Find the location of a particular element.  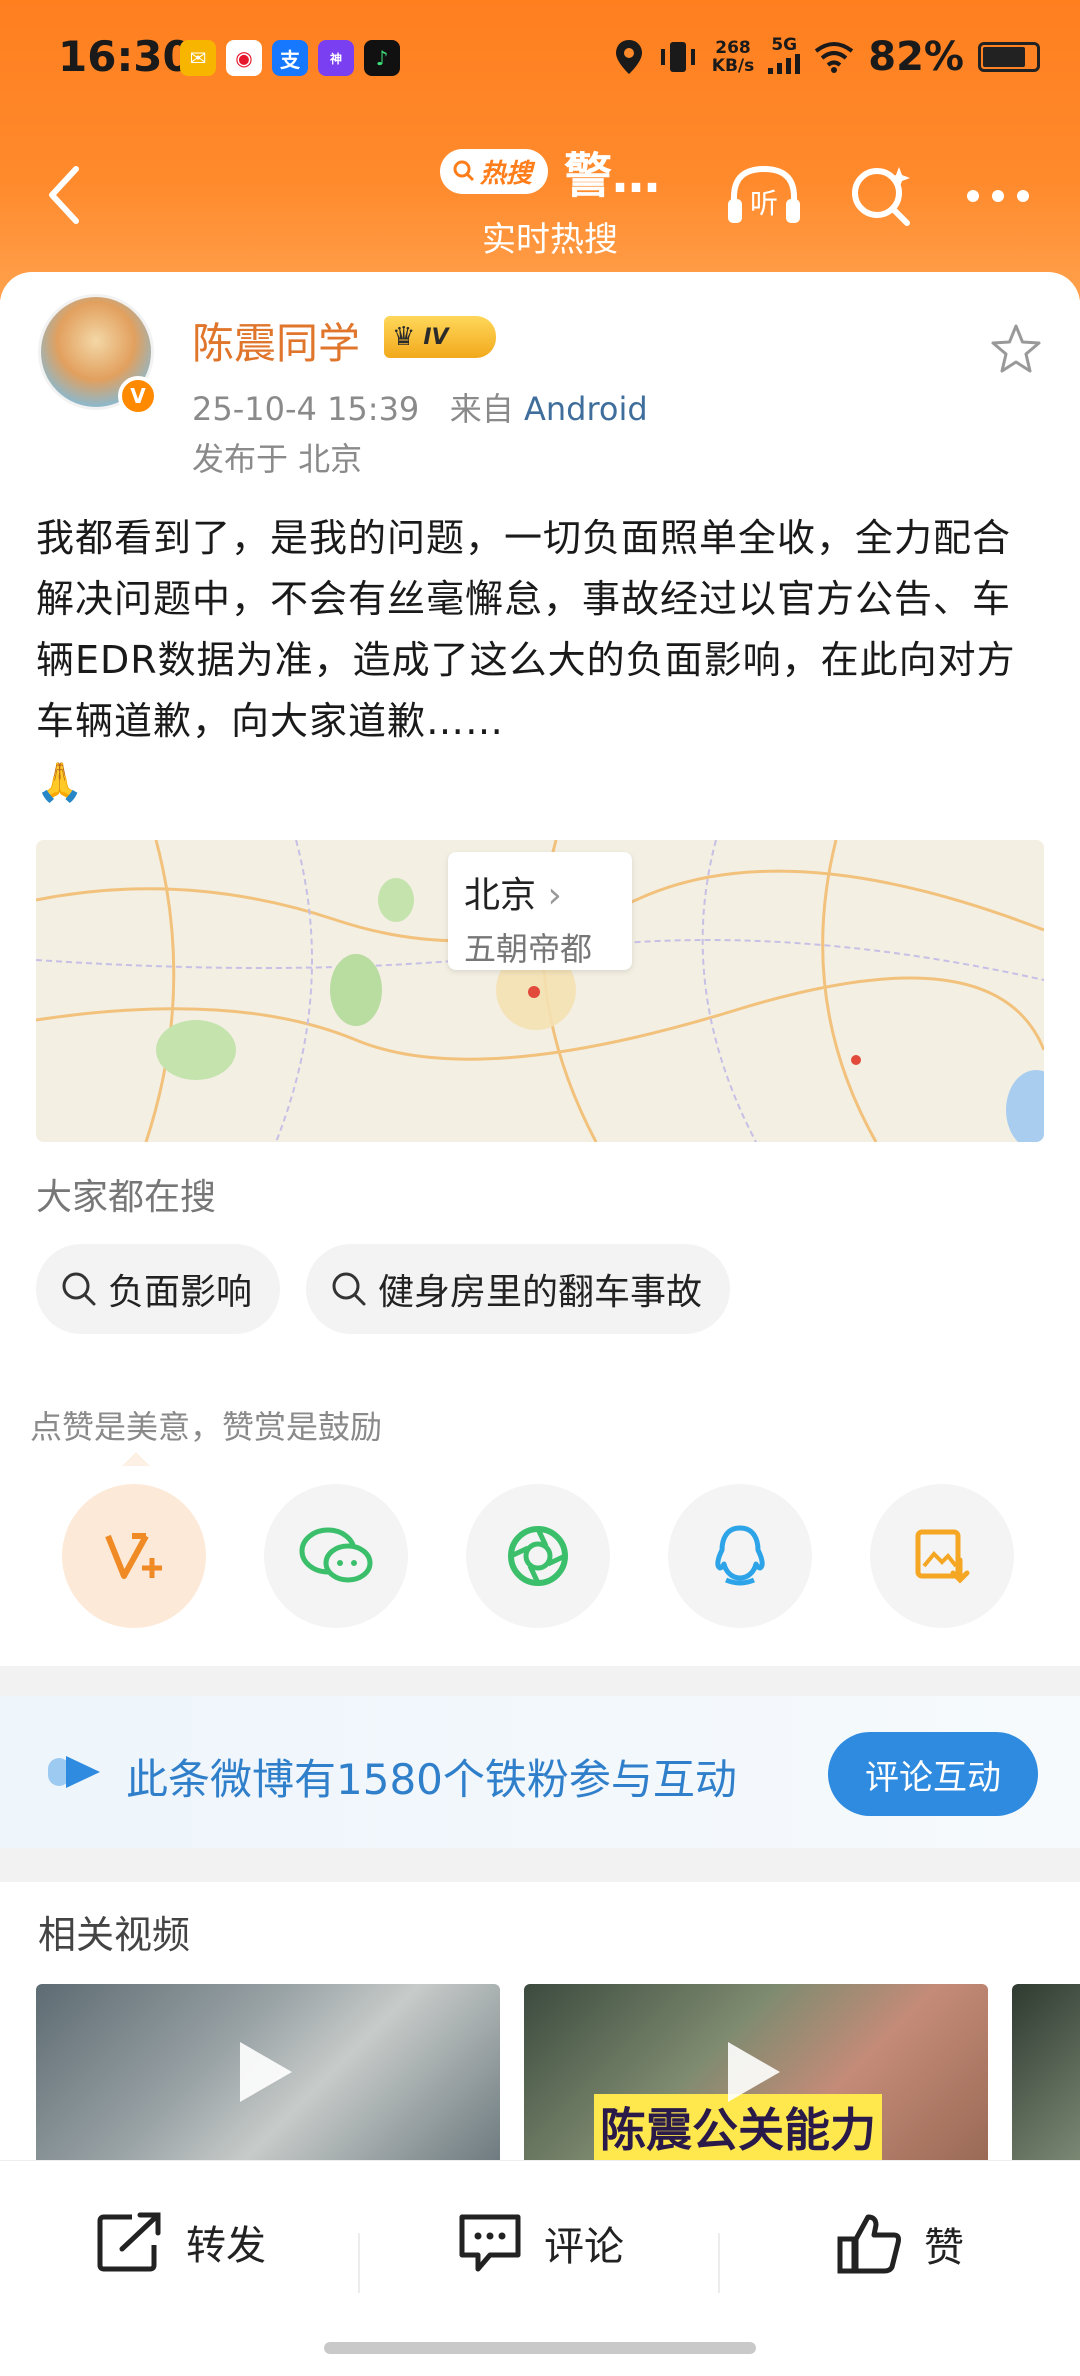

more-icon is located at coordinates (998, 196).